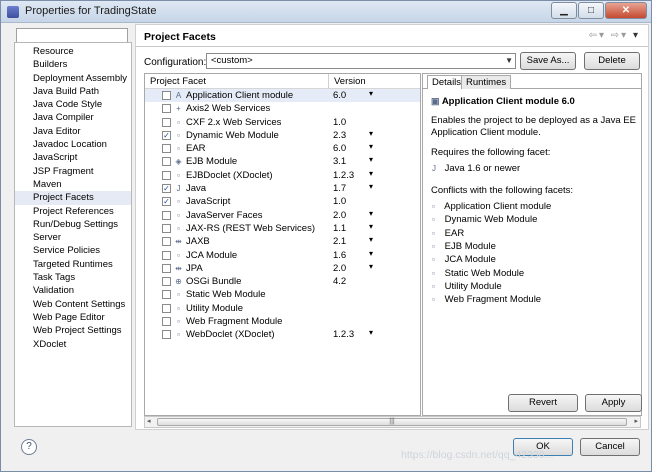 The width and height of the screenshot is (652, 472). I want to click on horizontal-scrollbar: ◂ ||| ▸, so click(392, 422).